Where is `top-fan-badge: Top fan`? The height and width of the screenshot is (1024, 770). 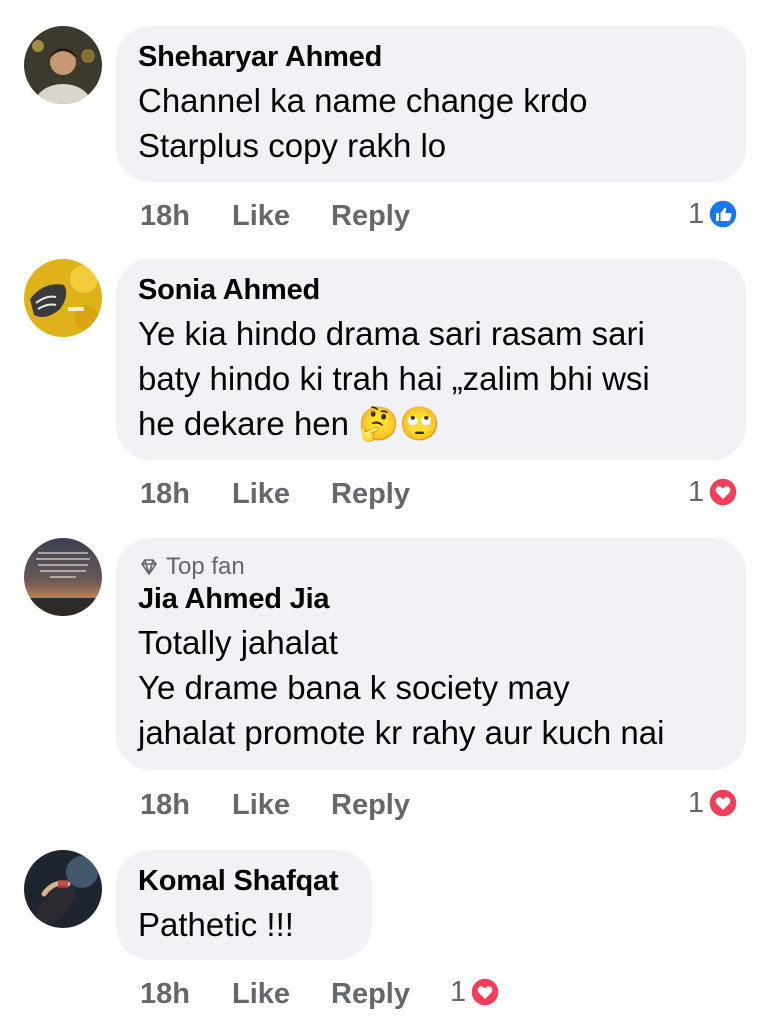
top-fan-badge: Top fan is located at coordinates (431, 567).